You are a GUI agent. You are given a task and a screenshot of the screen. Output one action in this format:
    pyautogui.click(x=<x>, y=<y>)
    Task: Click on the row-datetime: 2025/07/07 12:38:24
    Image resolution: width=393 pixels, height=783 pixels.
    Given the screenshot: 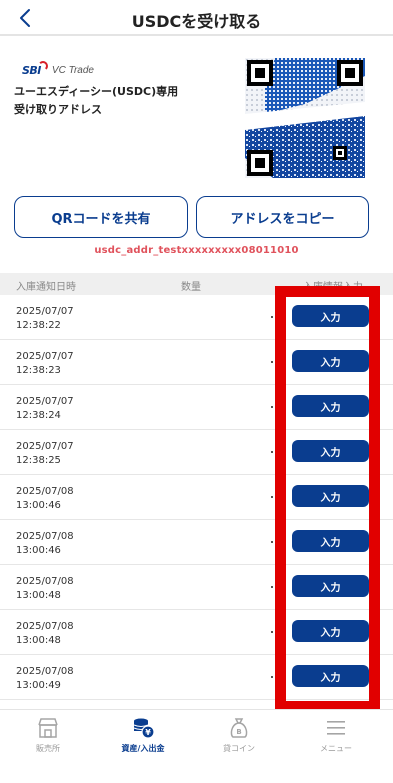 What is the action you would take?
    pyautogui.click(x=45, y=408)
    